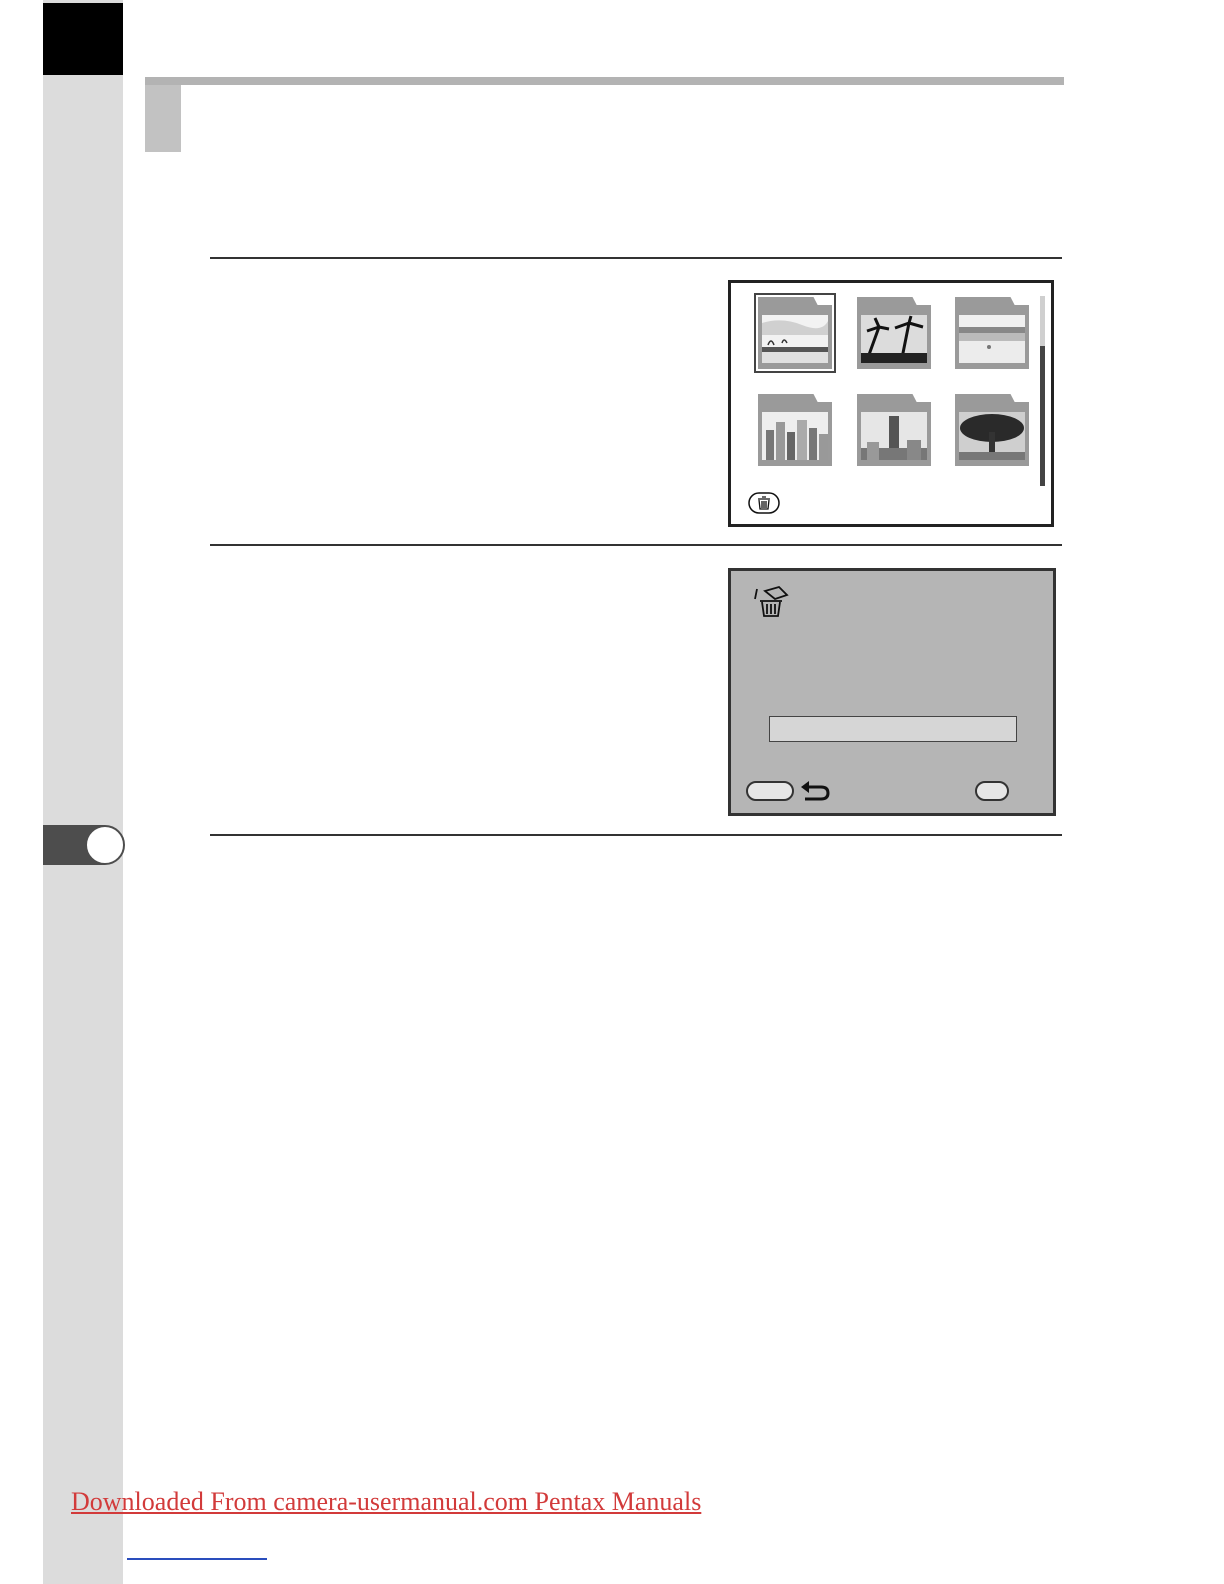 The image size is (1224, 1584). I want to click on step-divider-bottom, so click(636, 835).